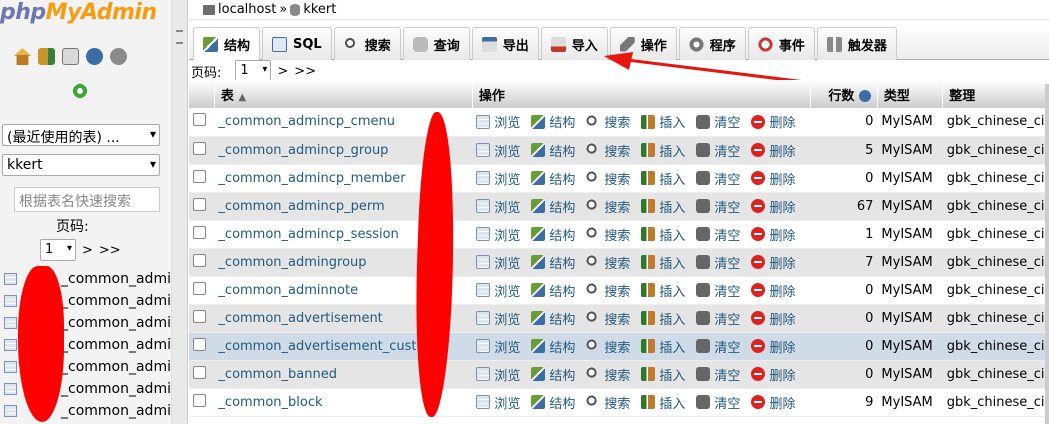 The height and width of the screenshot is (424, 1049). What do you see at coordinates (247, 9) in the screenshot?
I see `breadcrumb-server: localhost` at bounding box center [247, 9].